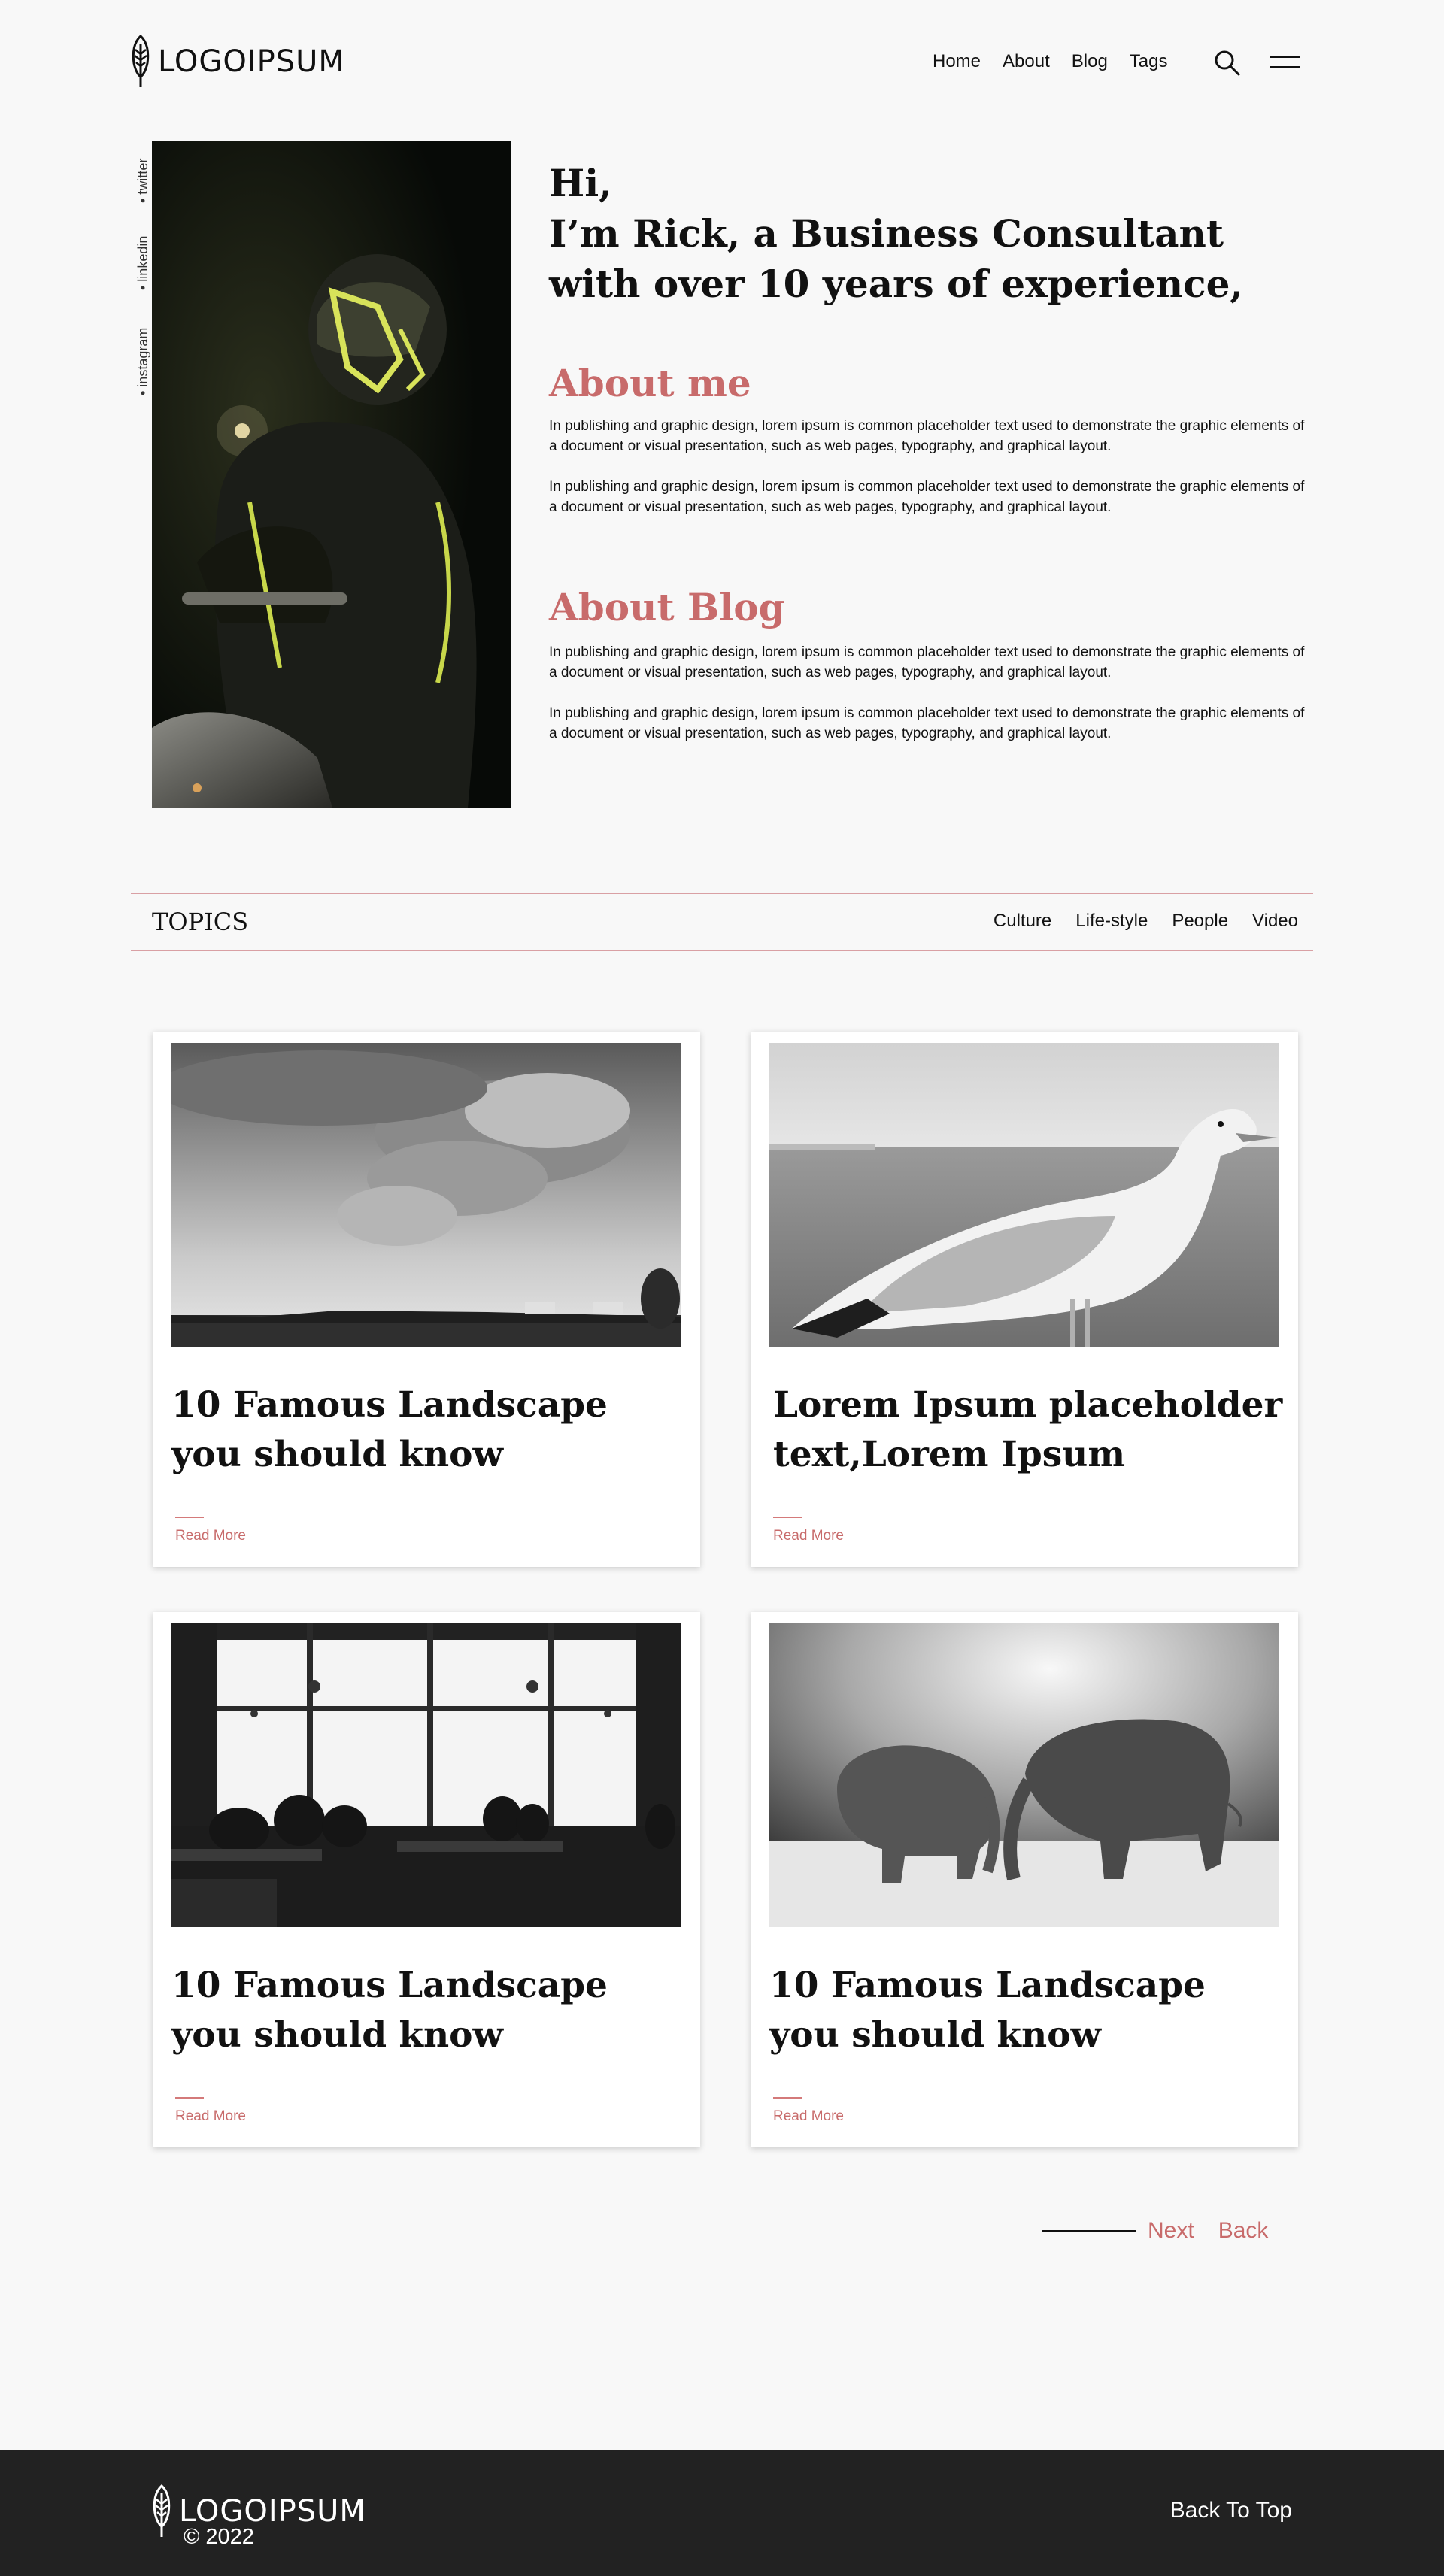 This screenshot has height=2576, width=1444. What do you see at coordinates (1026, 61) in the screenshot?
I see `nav-about: About` at bounding box center [1026, 61].